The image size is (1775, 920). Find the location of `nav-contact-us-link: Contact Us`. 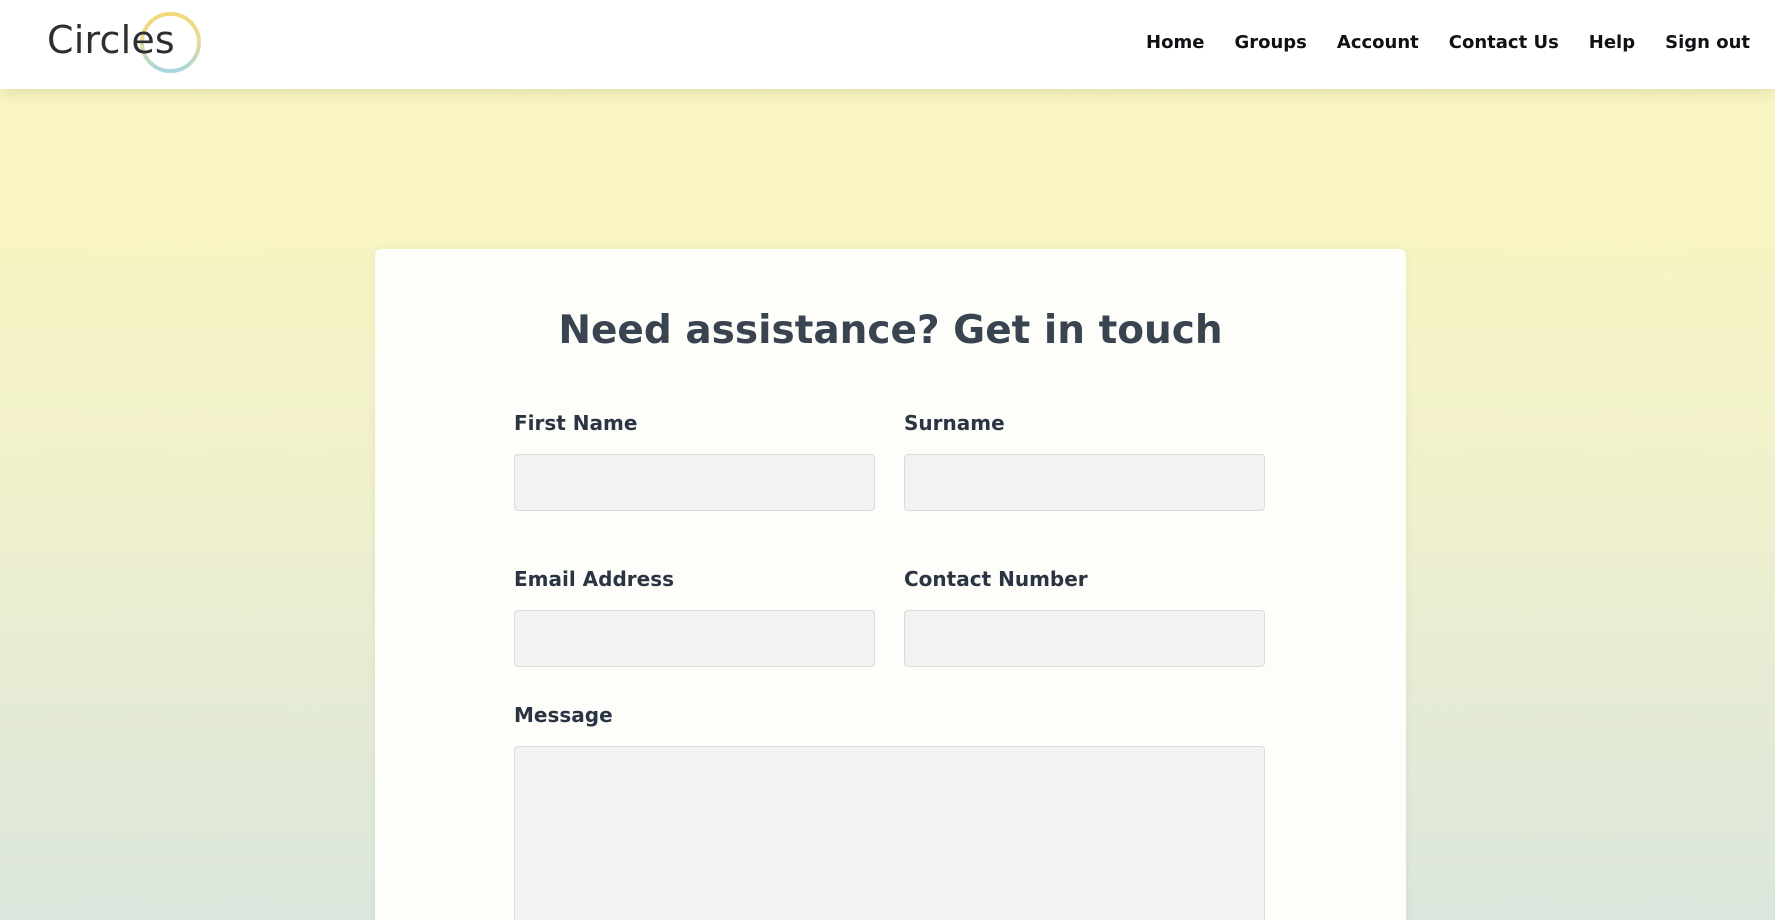

nav-contact-us-link: Contact Us is located at coordinates (1504, 43).